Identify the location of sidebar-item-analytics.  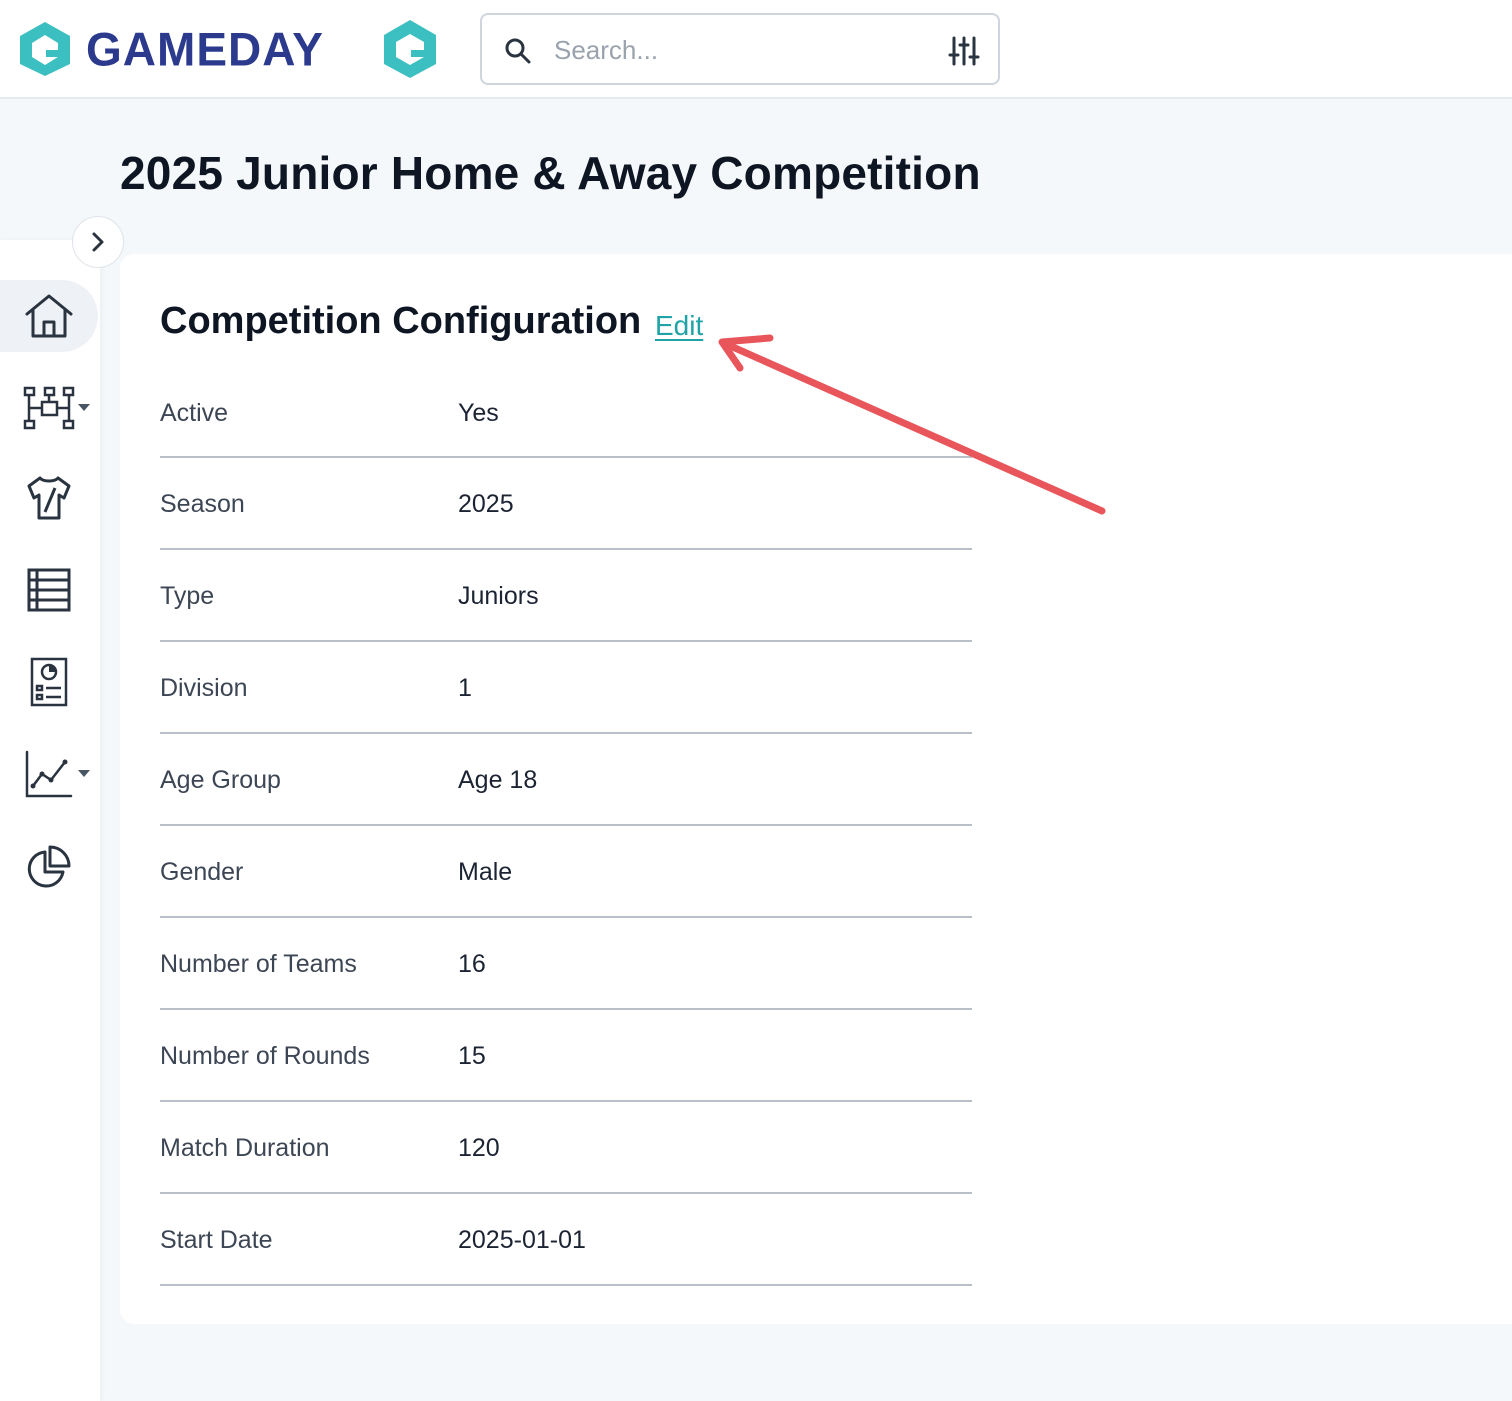
(49, 868).